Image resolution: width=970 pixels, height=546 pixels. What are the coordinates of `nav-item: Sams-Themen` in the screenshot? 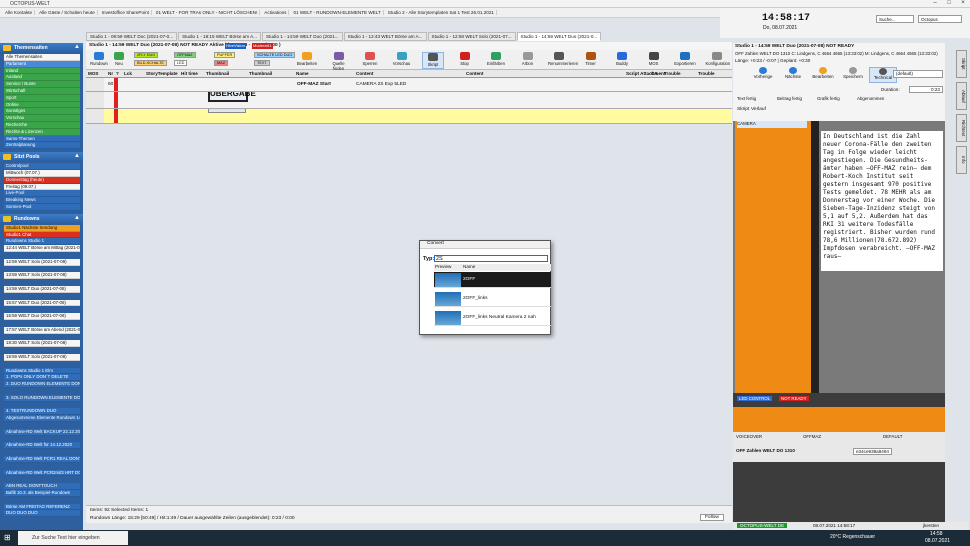 It's located at (42, 139).